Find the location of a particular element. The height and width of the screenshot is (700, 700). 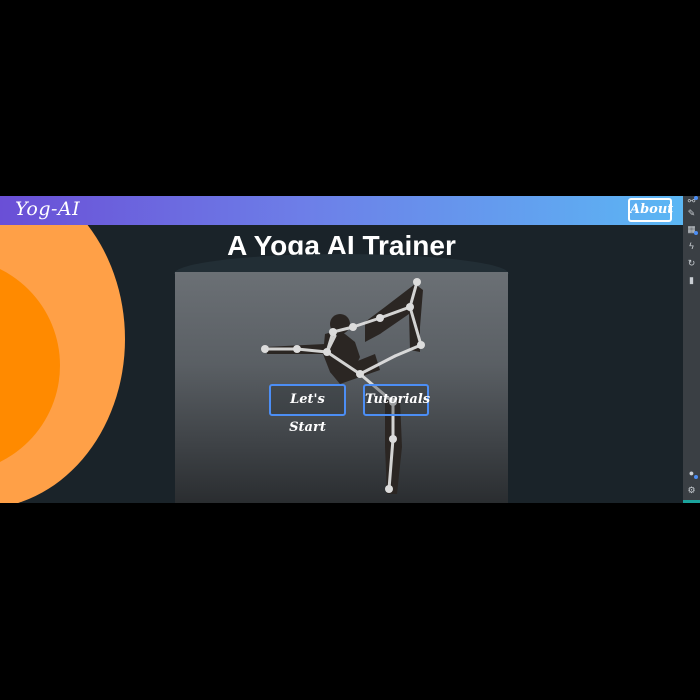

devtools-status-bar is located at coordinates (691, 501).